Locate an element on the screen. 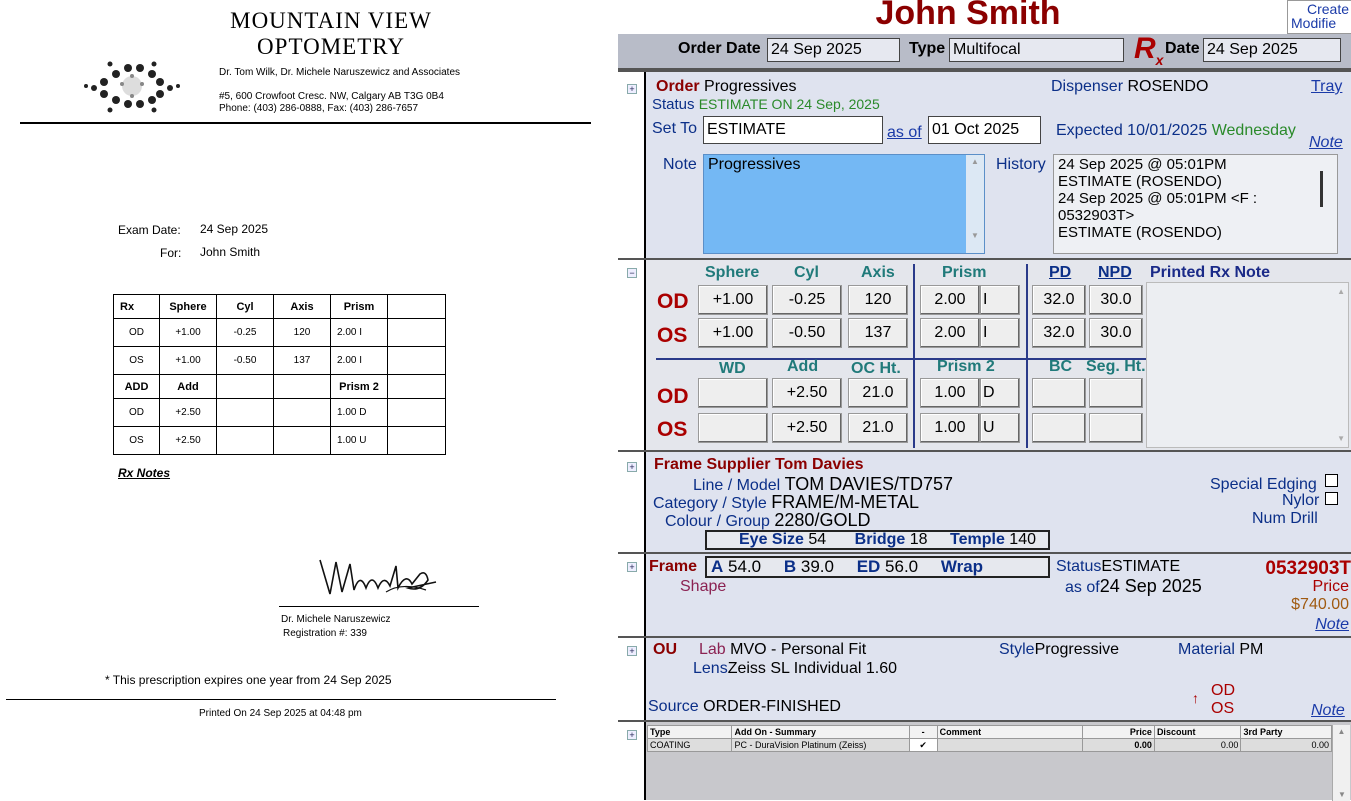 The height and width of the screenshot is (801, 1351). os-prism-field: 2.00 is located at coordinates (950, 333).